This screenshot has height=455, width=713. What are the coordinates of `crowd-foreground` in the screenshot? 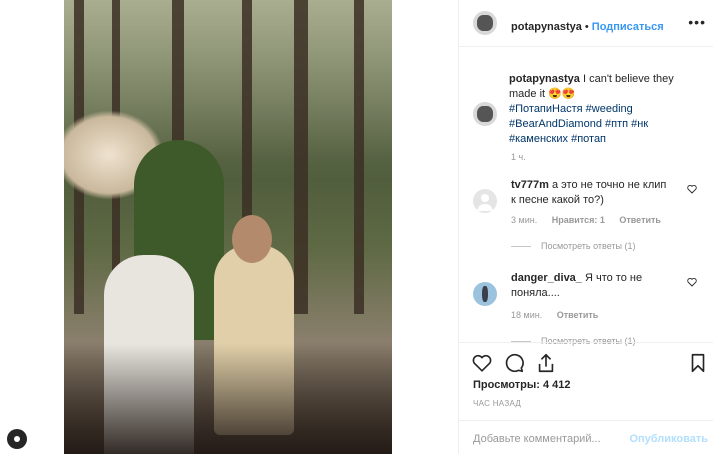 It's located at (228, 399).